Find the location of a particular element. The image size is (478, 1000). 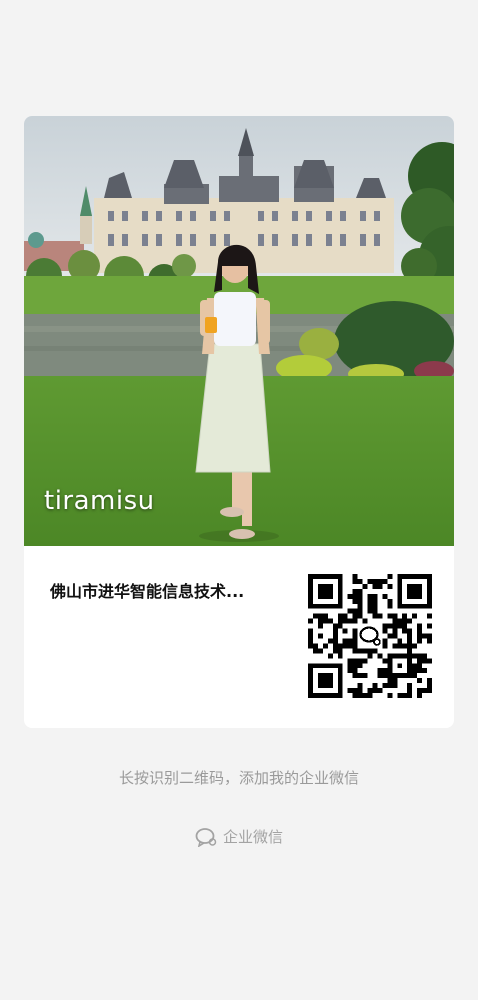

wecom-label: 企业微信 is located at coordinates (252, 837).